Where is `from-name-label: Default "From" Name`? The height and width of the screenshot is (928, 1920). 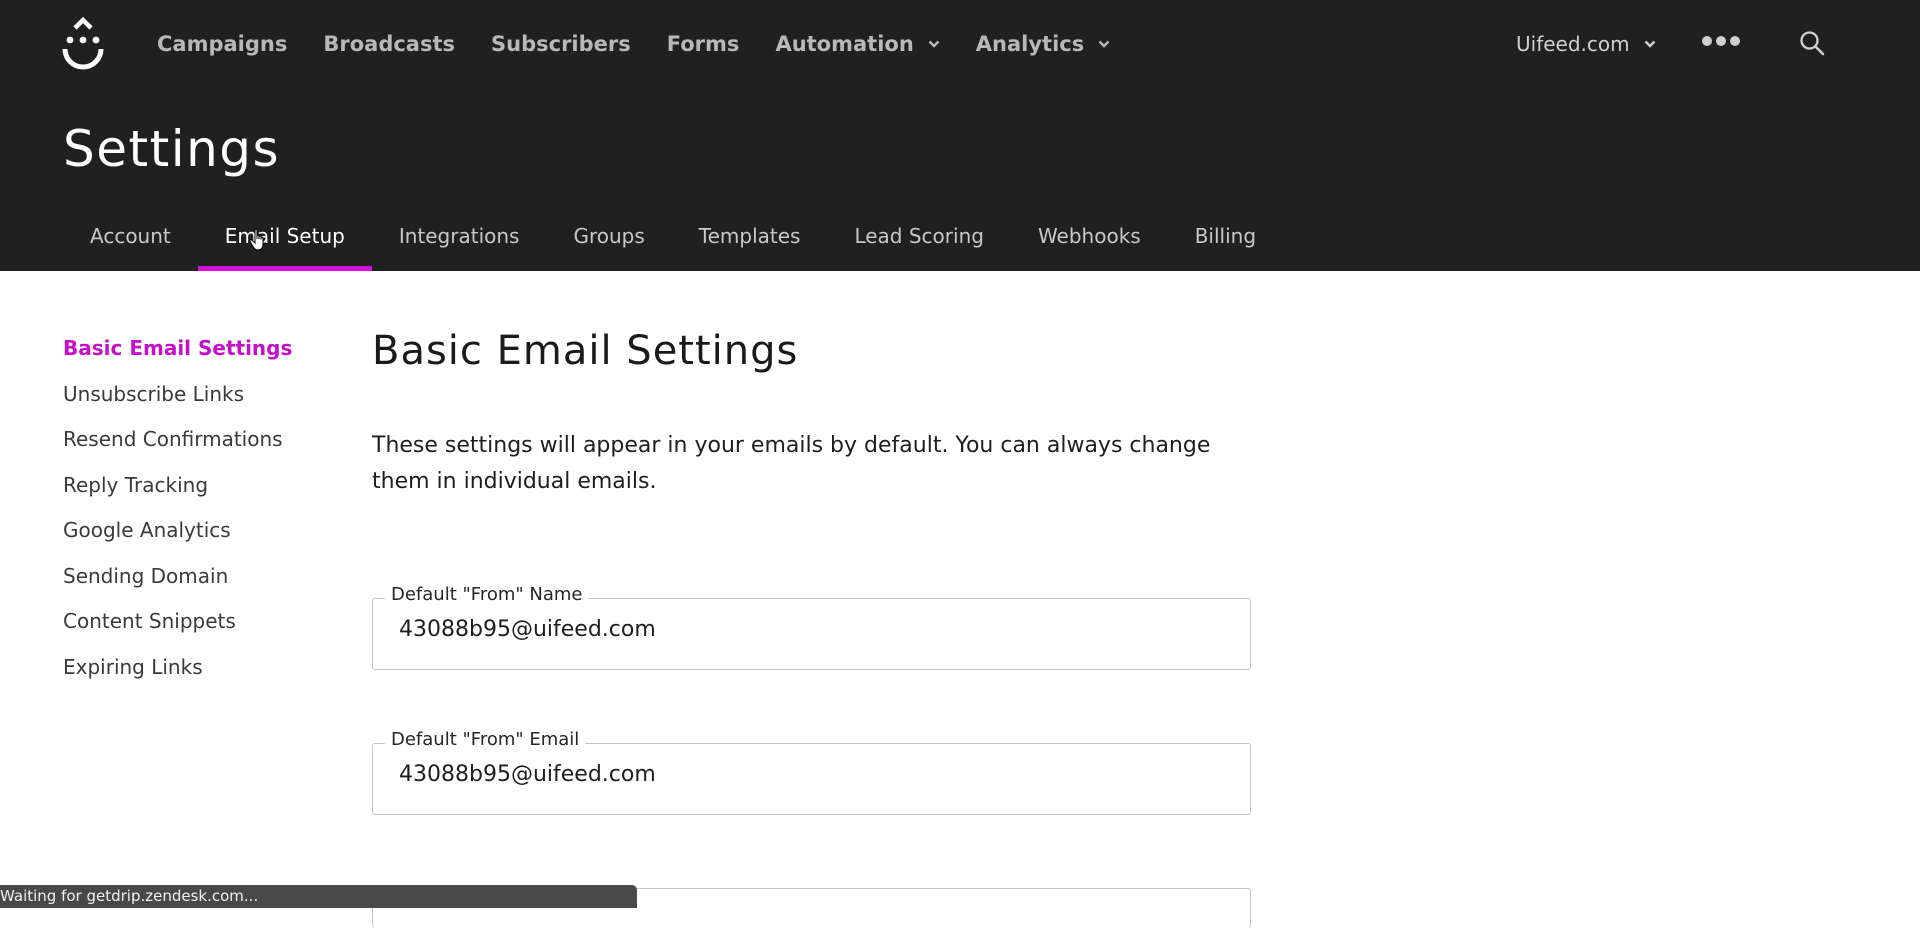 from-name-label: Default "From" Name is located at coordinates (487, 594).